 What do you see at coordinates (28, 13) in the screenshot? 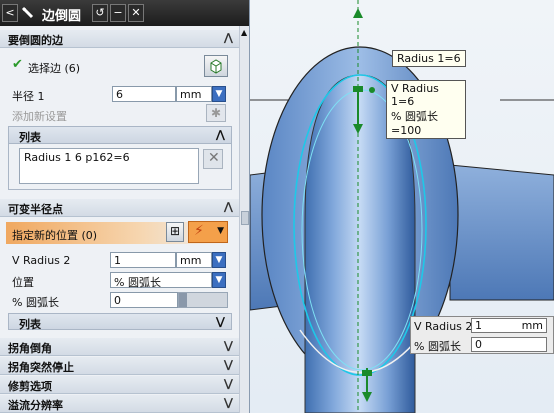
I see `blend-tool-icon` at bounding box center [28, 13].